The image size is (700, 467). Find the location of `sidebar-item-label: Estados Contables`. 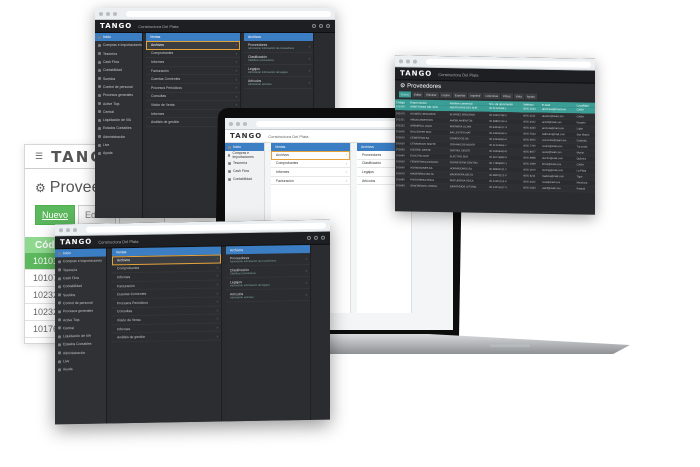

sidebar-item-label: Estados Contables is located at coordinates (117, 128).